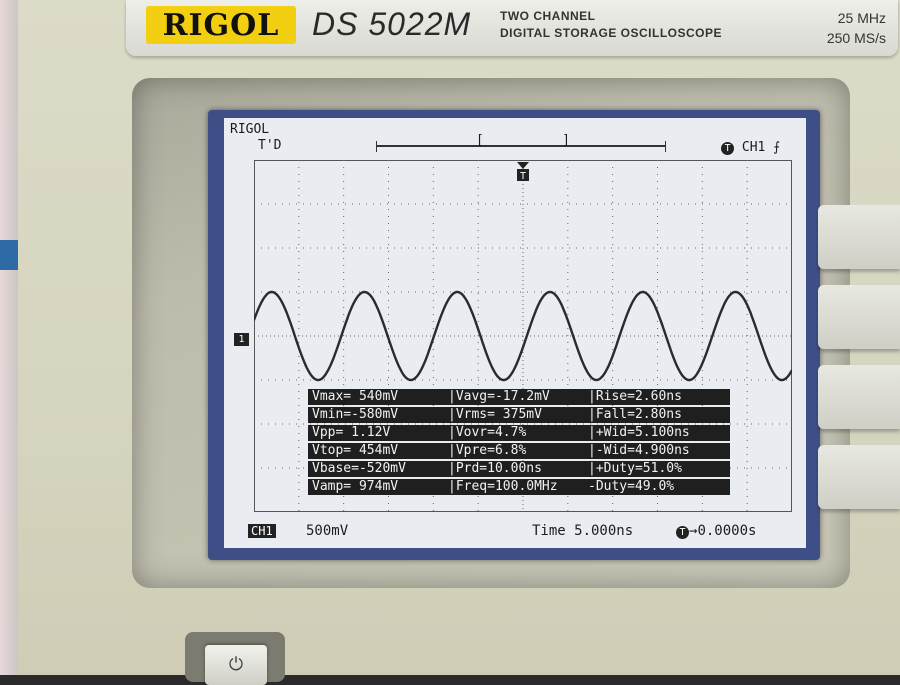  I want to click on trigger-info: T CH1 ⨍, so click(750, 147).